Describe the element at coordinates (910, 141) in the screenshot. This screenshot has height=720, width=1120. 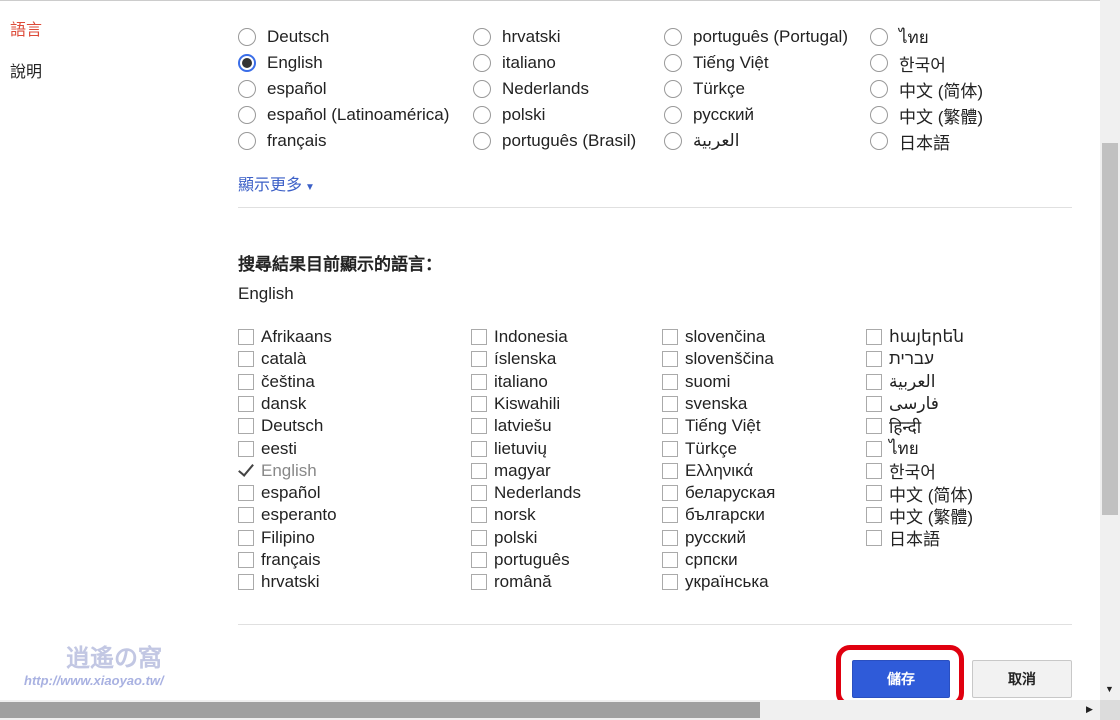
I see `language-radio: 日本語` at that location.